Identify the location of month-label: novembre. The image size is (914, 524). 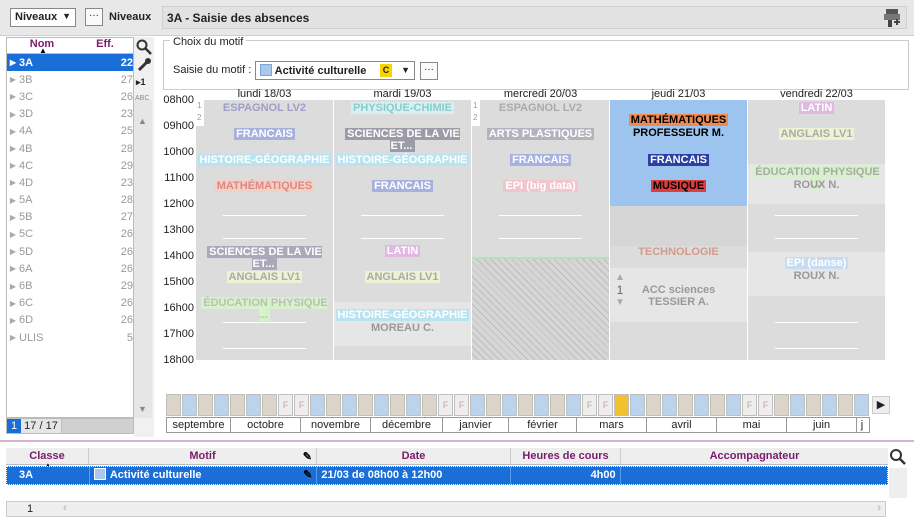
(336, 425).